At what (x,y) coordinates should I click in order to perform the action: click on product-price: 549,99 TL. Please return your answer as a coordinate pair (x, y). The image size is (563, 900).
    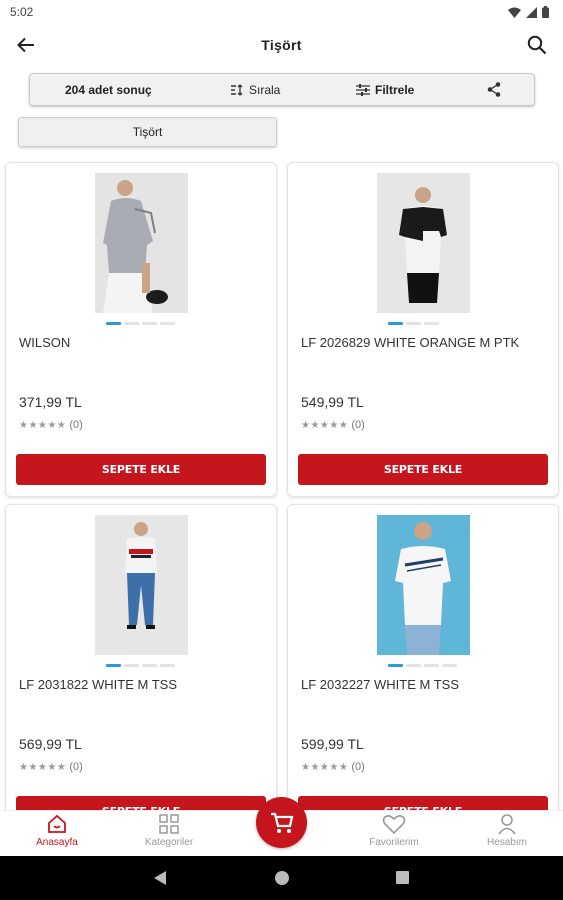
    Looking at the image, I should click on (332, 402).